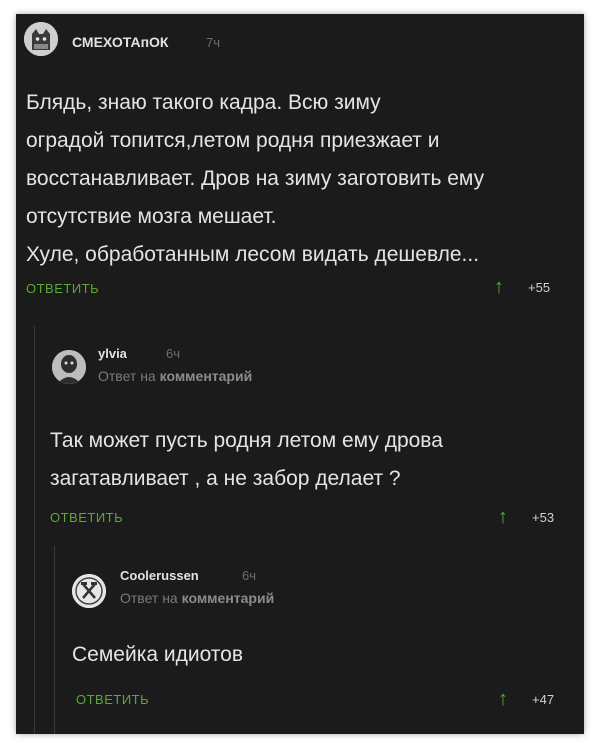 The image size is (600, 748). What do you see at coordinates (203, 102) in the screenshot?
I see `comment-line: Блядь, знаю такого кадра. Всю зиму` at bounding box center [203, 102].